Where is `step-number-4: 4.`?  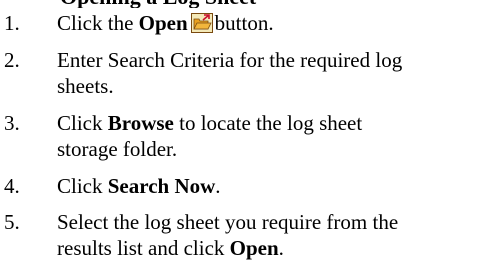 step-number-4: 4. is located at coordinates (12, 186).